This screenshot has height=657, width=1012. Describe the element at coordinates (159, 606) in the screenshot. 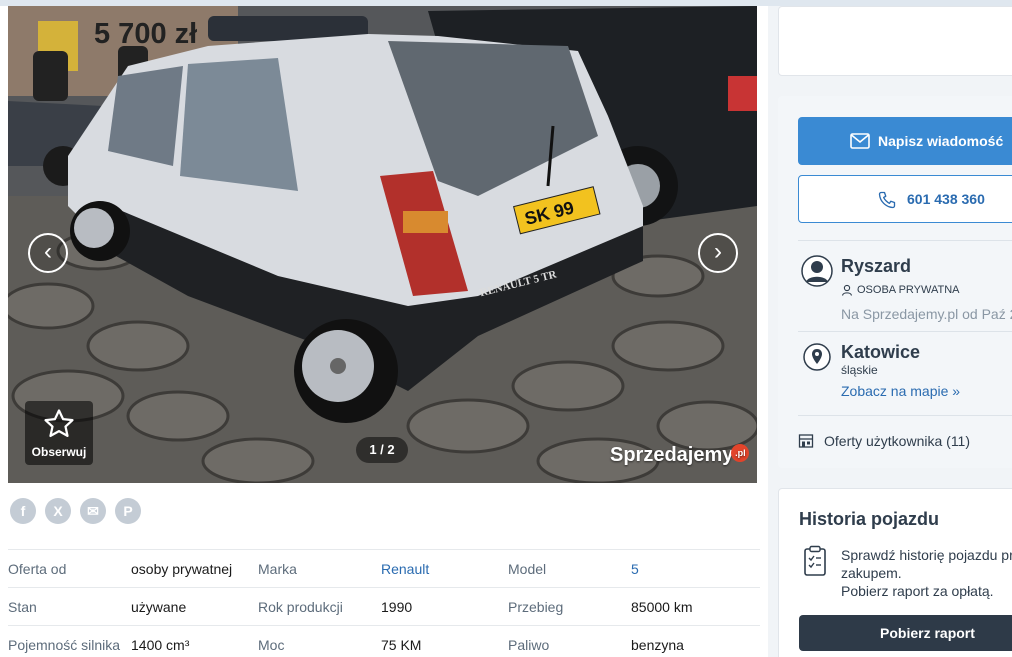

I see `param-value: używane` at that location.